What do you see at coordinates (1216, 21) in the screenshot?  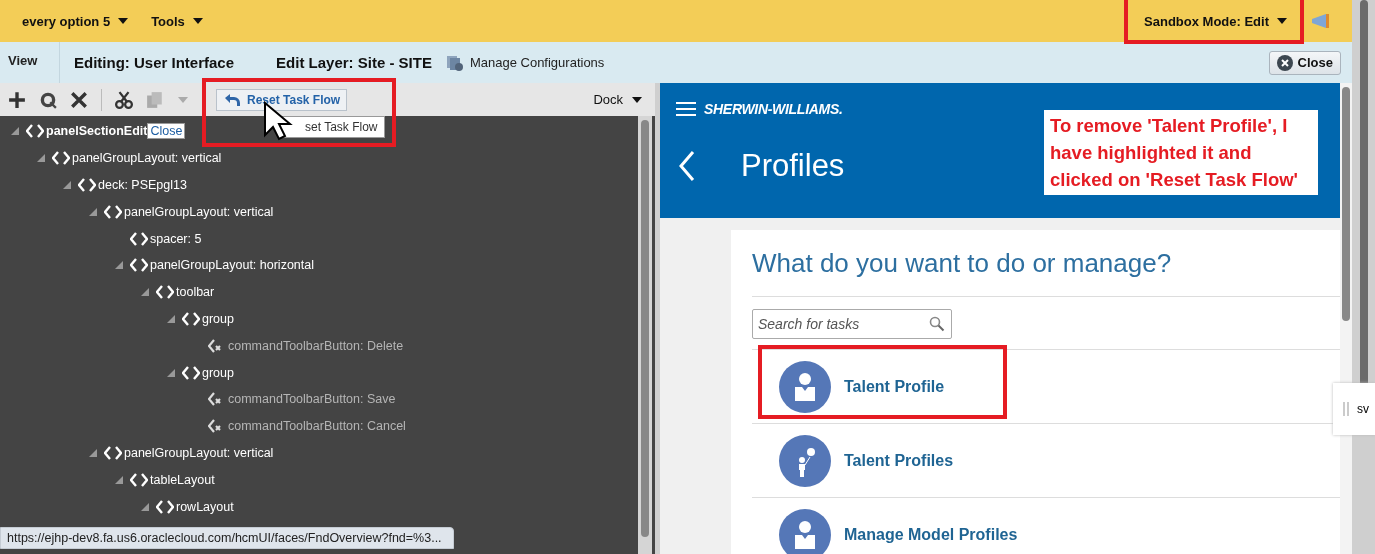 I see `sandbox-mode-menu: Sandbox Mode: Edit` at bounding box center [1216, 21].